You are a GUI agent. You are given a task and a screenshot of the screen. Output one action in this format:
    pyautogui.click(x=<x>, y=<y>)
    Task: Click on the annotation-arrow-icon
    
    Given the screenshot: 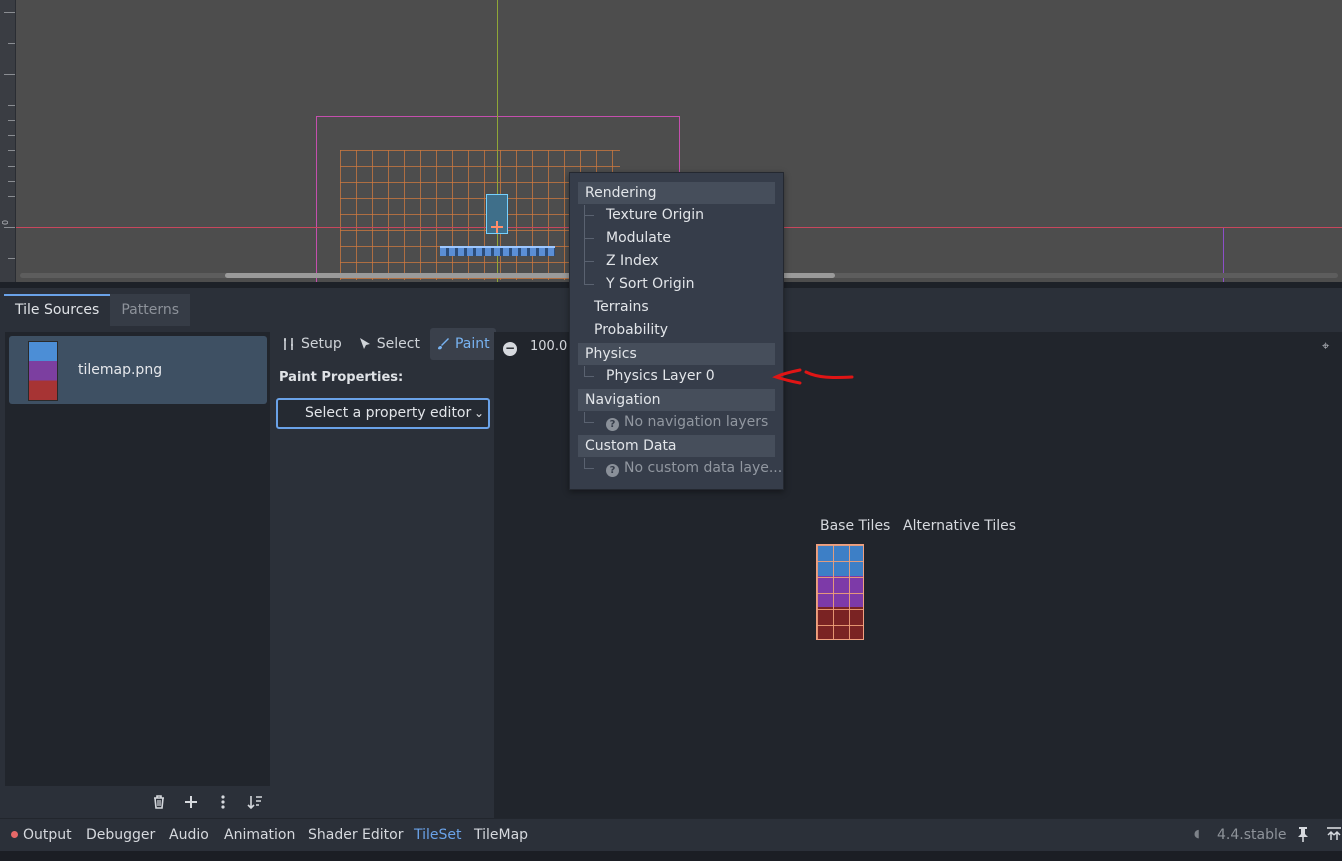 What is the action you would take?
    pyautogui.click(x=813, y=376)
    